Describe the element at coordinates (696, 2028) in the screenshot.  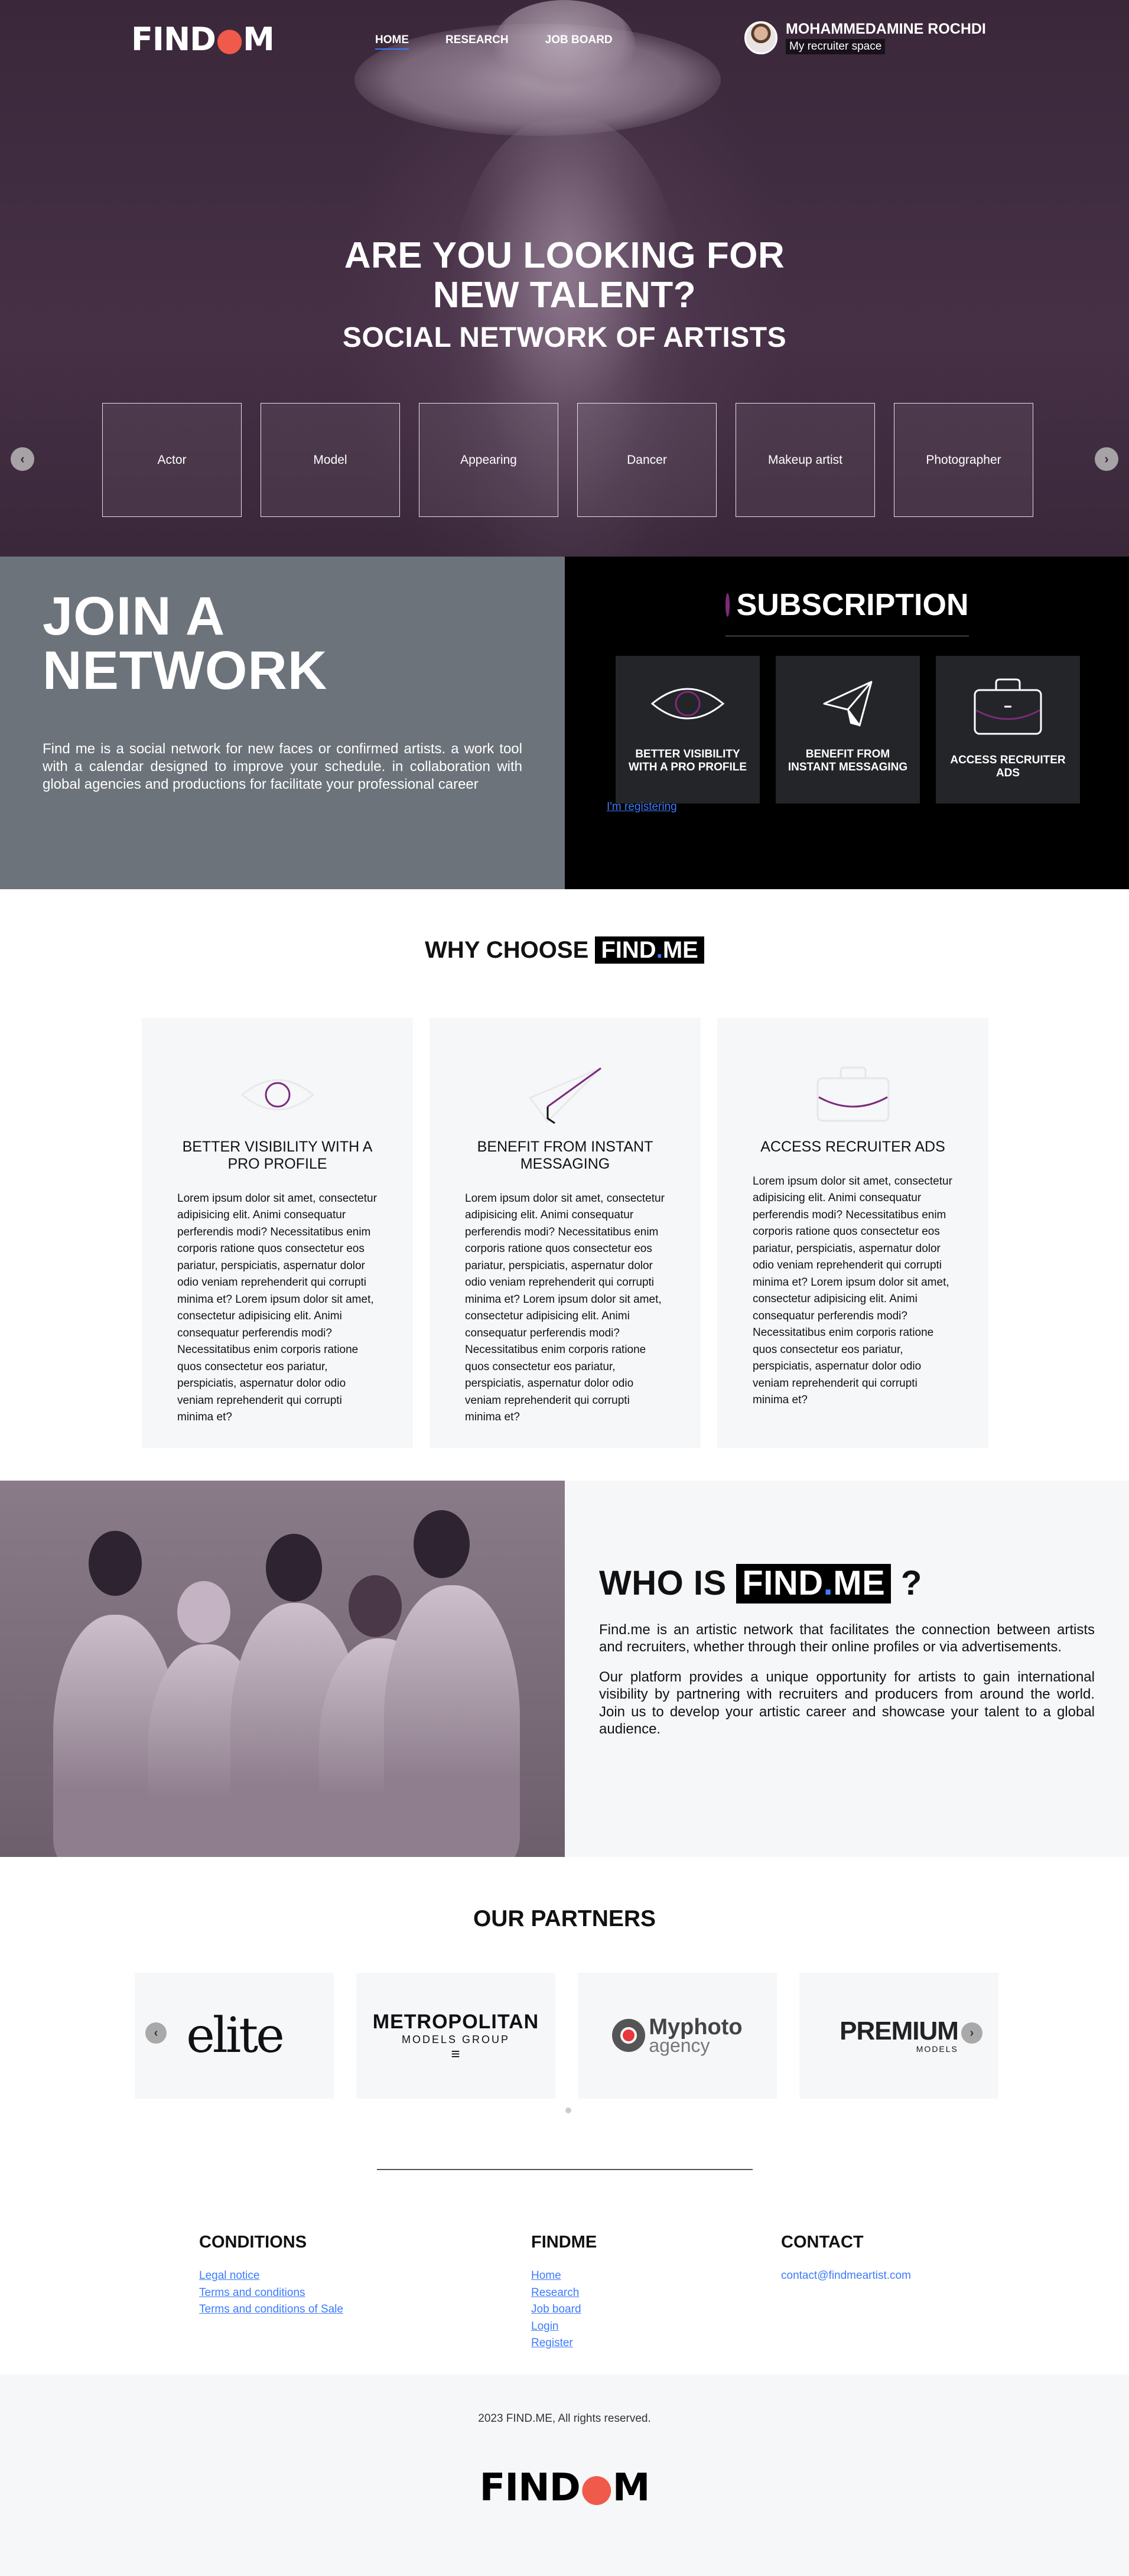
I see `myphoto-logo-text: Myphoto` at that location.